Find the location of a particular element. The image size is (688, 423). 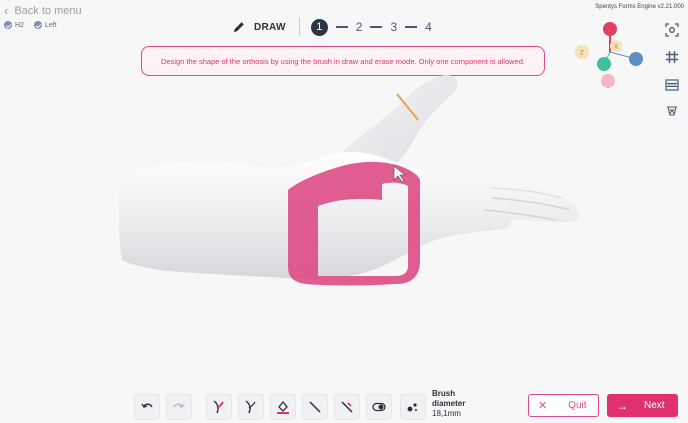

axis-label-x: X is located at coordinates (616, 48).